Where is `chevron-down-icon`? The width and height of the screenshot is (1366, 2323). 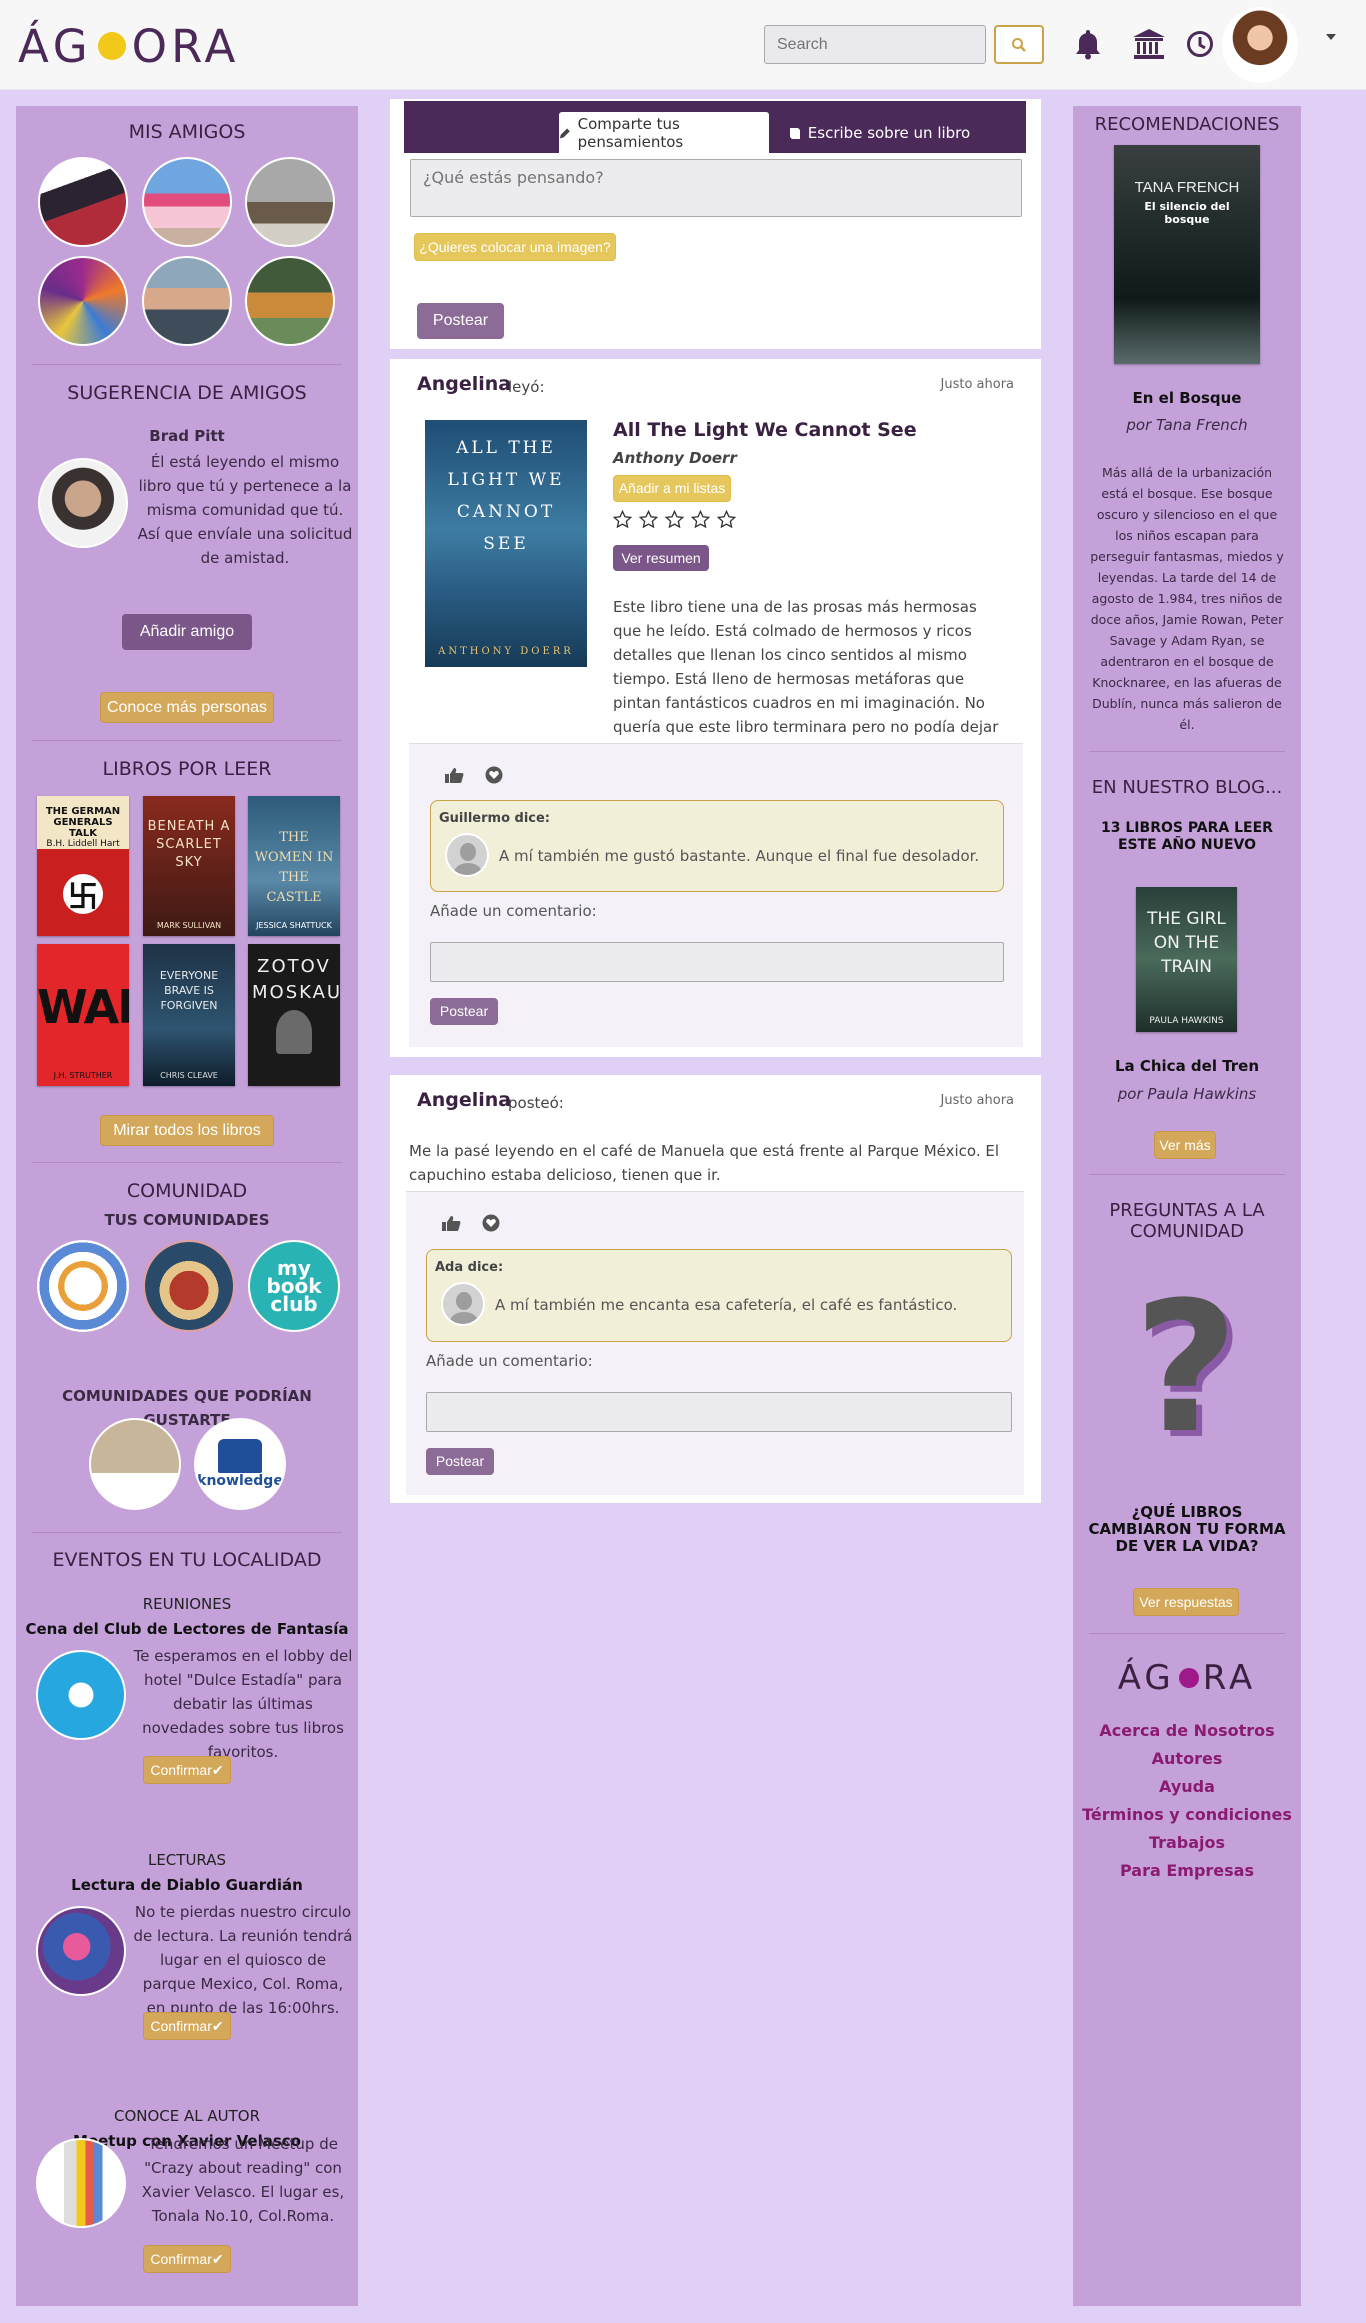 chevron-down-icon is located at coordinates (1331, 37).